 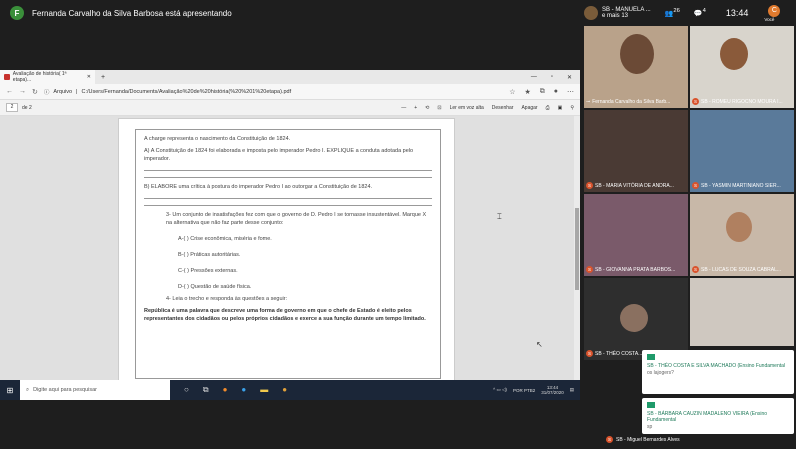 What do you see at coordinates (22, 91) in the screenshot?
I see `forward-icon: →` at bounding box center [22, 91].